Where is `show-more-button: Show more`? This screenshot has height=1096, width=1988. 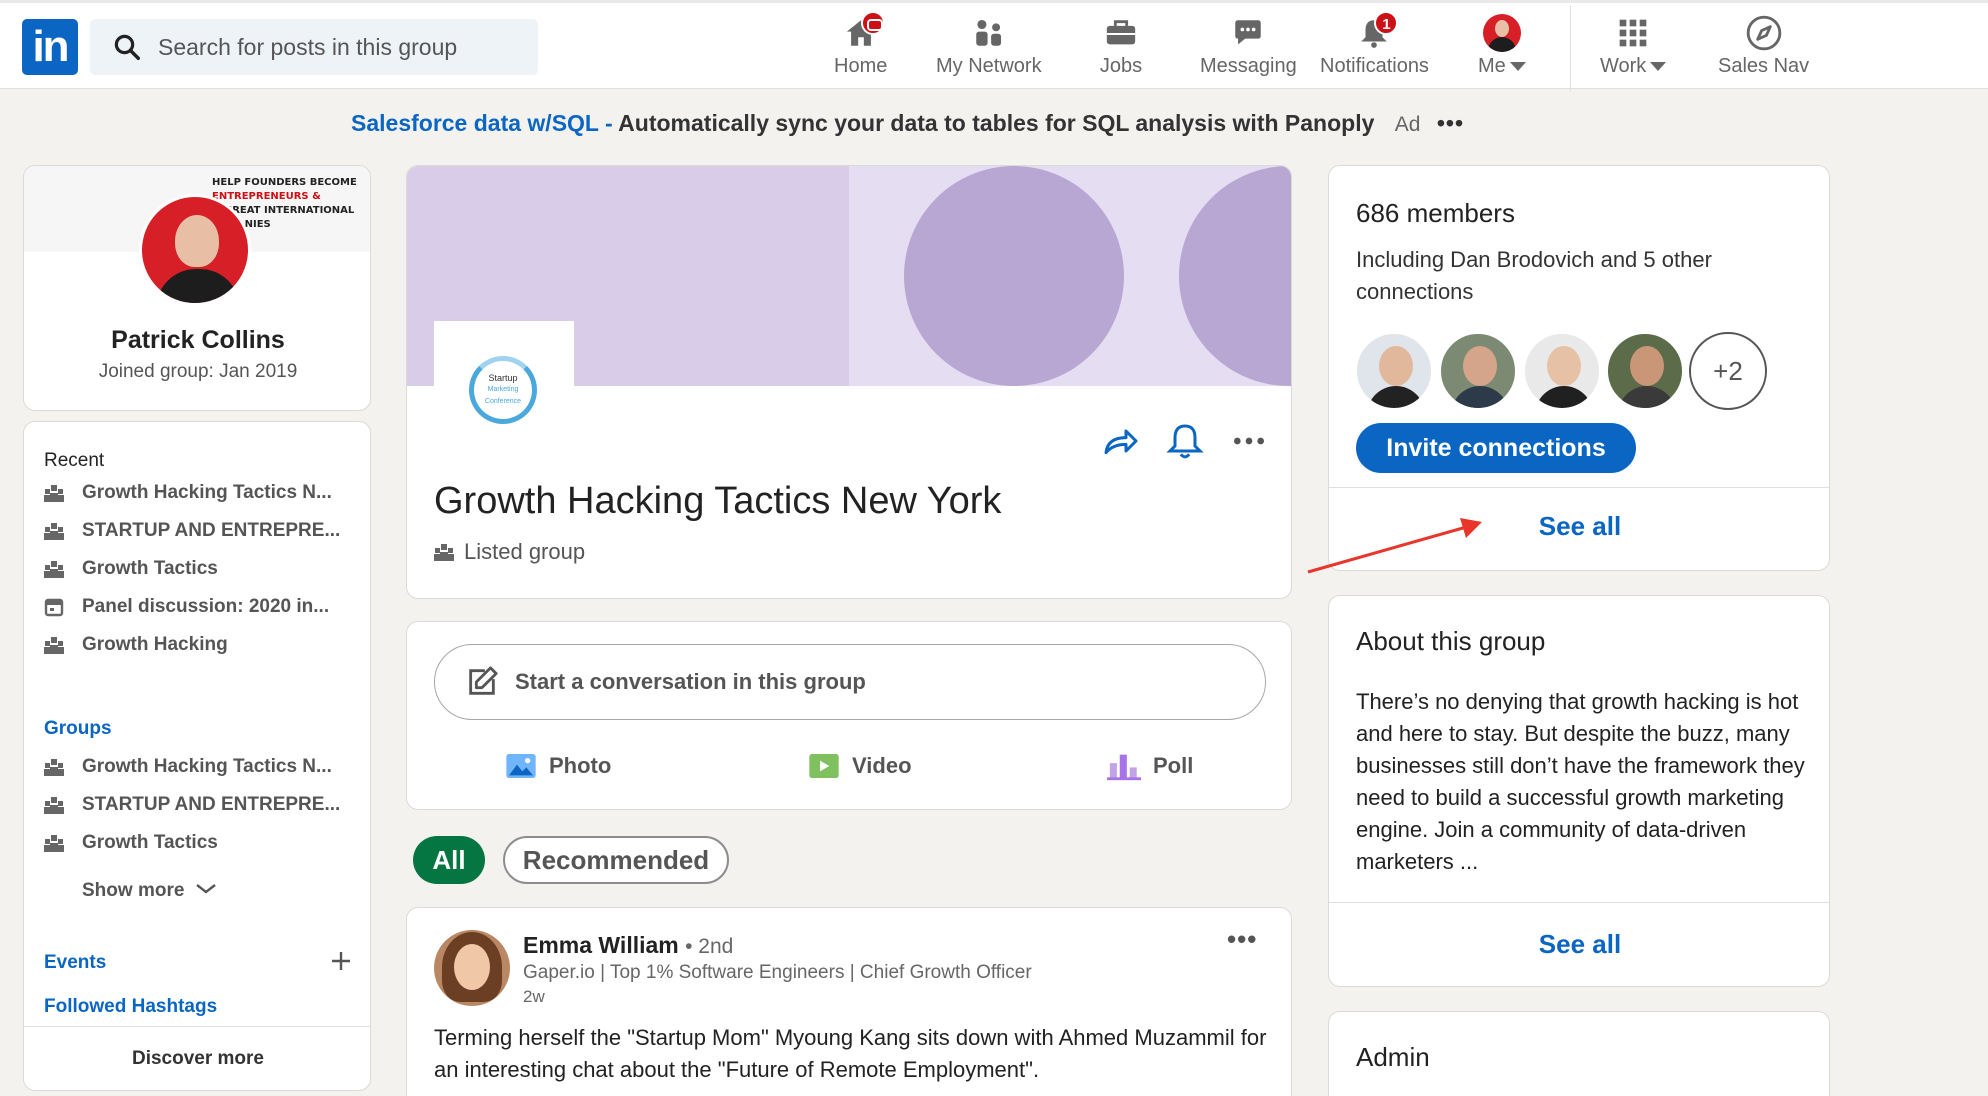
show-more-button: Show more is located at coordinates (150, 891).